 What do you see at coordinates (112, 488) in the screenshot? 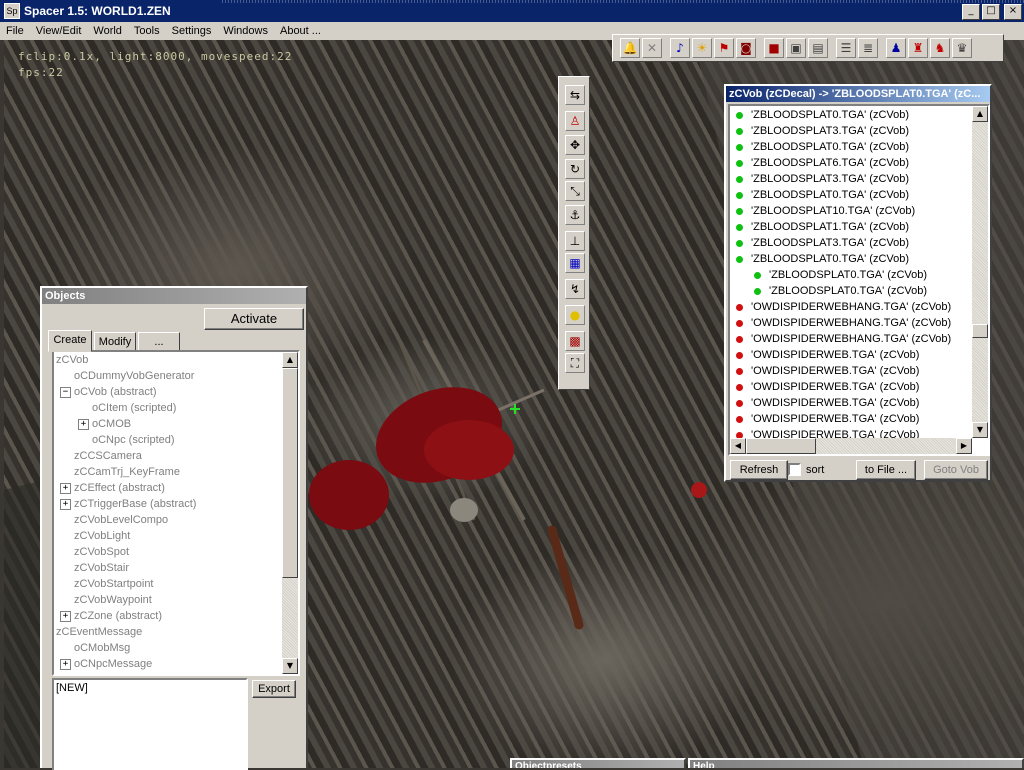
I see `tree-item: + zCEffect (abstract)` at bounding box center [112, 488].